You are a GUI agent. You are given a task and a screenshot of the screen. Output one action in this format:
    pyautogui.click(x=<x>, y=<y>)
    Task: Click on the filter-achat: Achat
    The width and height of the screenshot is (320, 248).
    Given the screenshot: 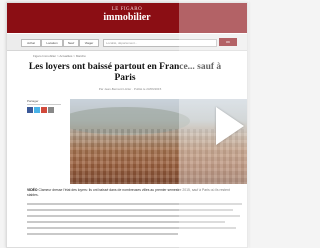 What is the action you would take?
    pyautogui.click(x=31, y=43)
    